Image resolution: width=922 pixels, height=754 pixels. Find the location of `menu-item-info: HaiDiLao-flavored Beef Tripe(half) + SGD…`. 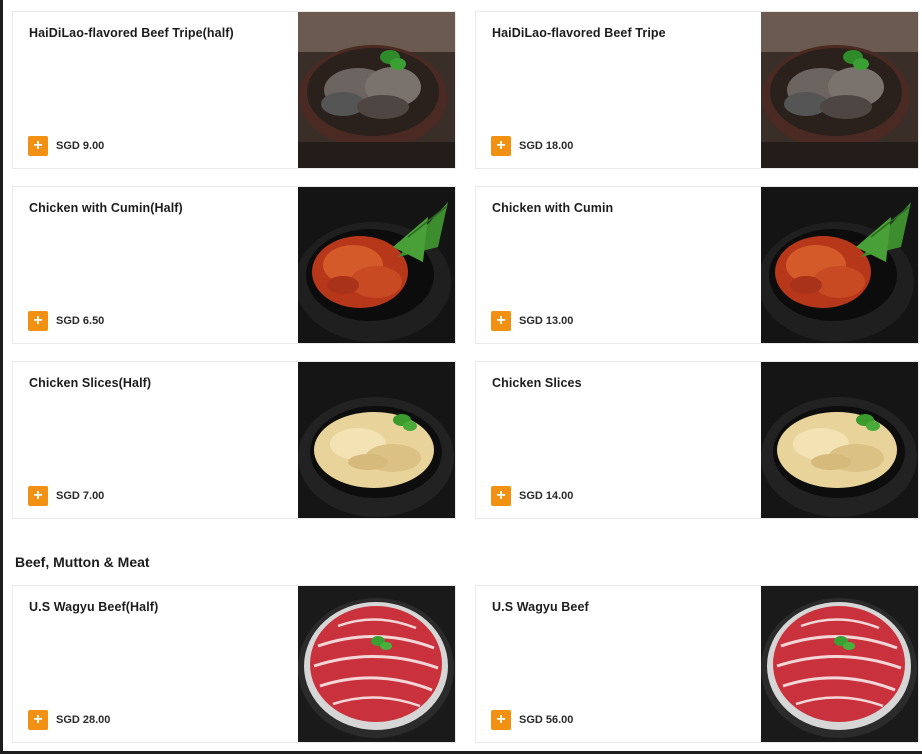

menu-item-info: HaiDiLao-flavored Beef Tripe(half) + SGD… is located at coordinates (155, 90).